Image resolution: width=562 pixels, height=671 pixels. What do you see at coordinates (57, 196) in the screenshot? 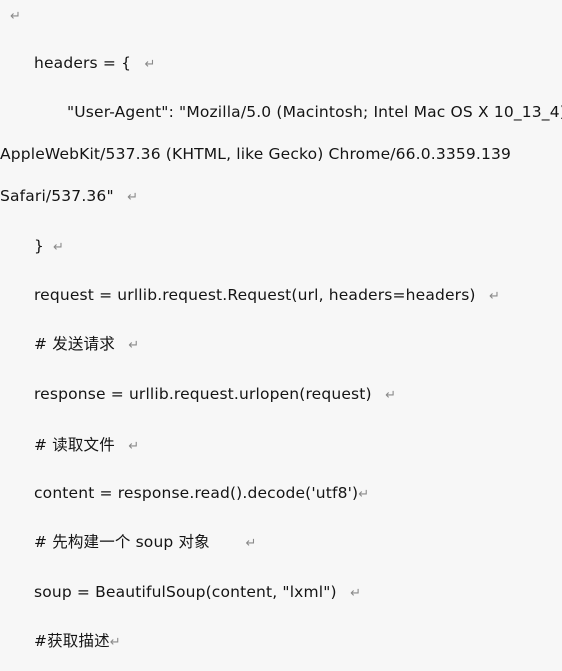
I see `line-safari-text: Safari/537.36"` at bounding box center [57, 196].